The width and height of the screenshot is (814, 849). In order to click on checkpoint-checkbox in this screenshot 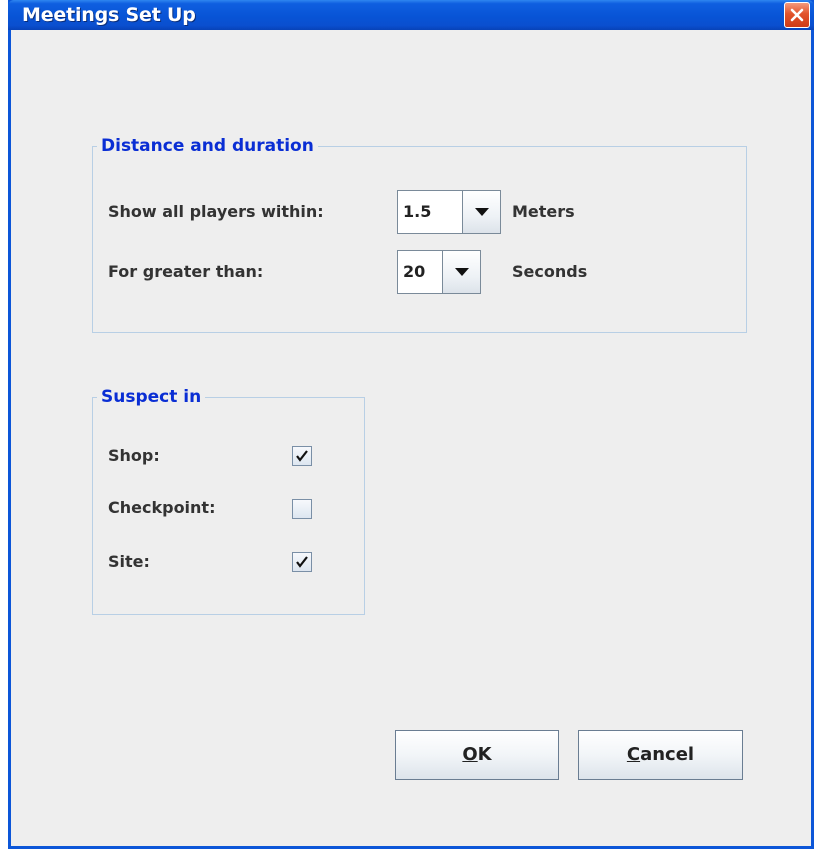, I will do `click(302, 509)`.